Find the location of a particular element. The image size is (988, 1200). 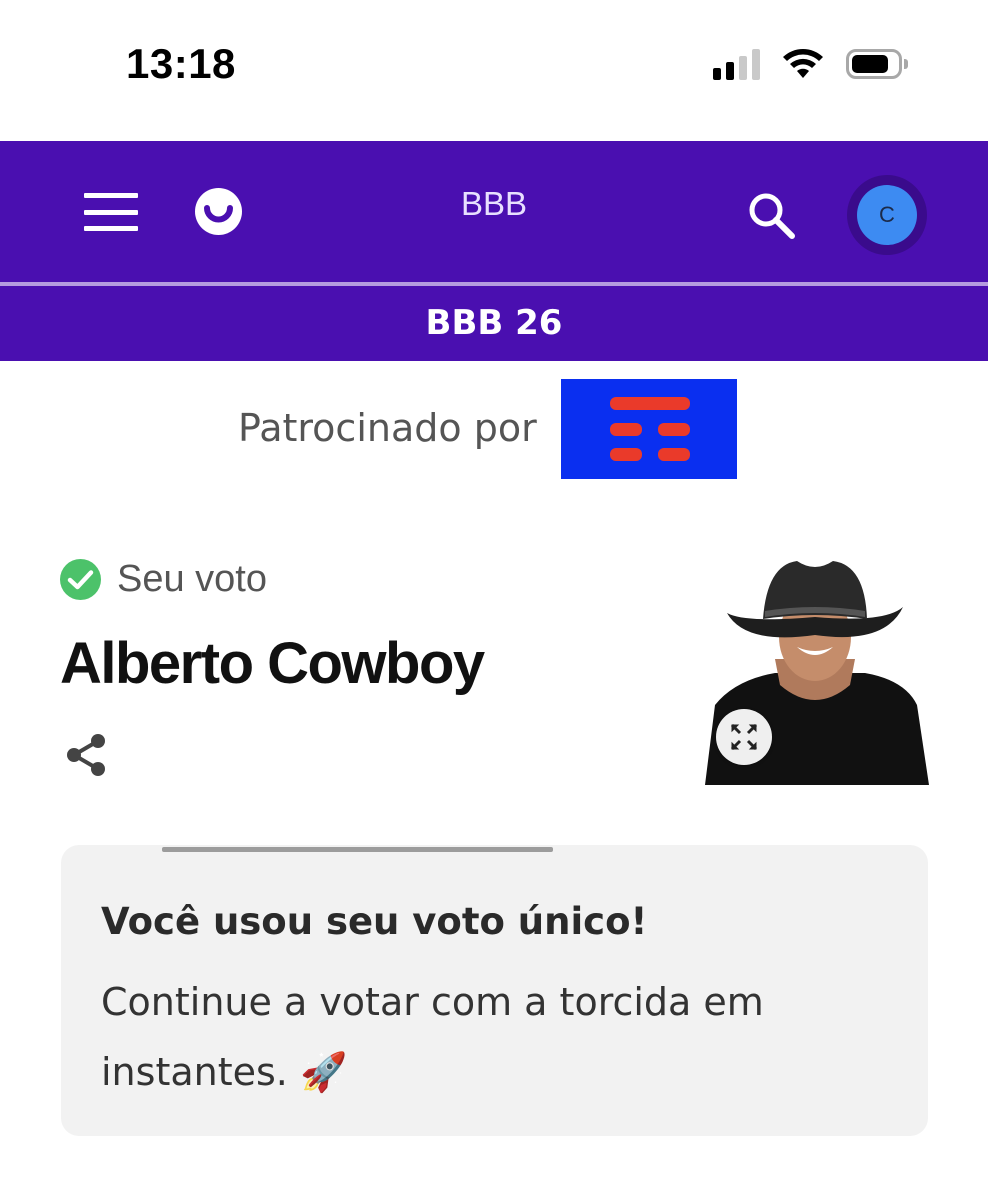

info-card-title: Você usou seu voto único! is located at coordinates (374, 921).